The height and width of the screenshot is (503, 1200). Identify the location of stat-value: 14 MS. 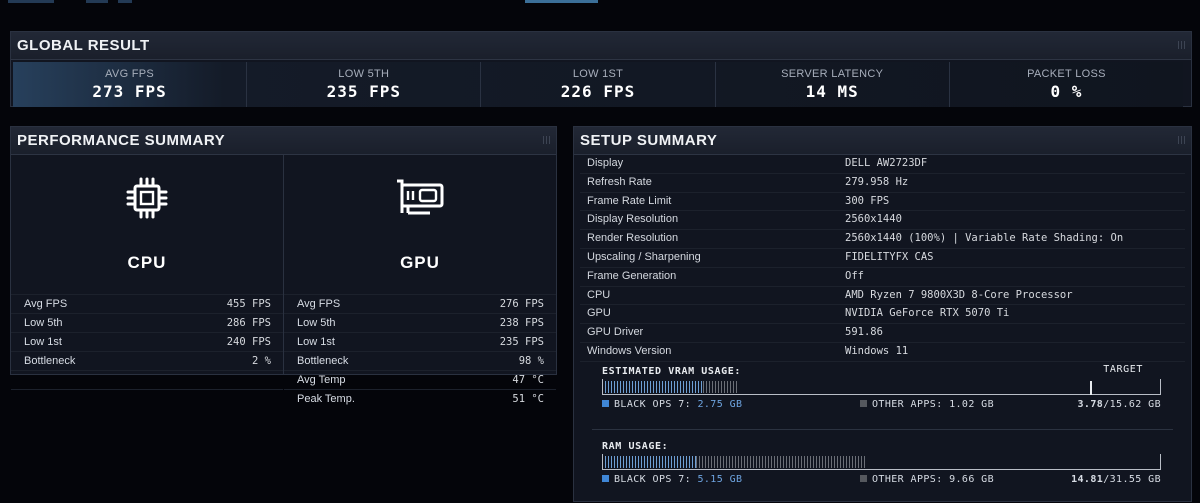
(832, 91).